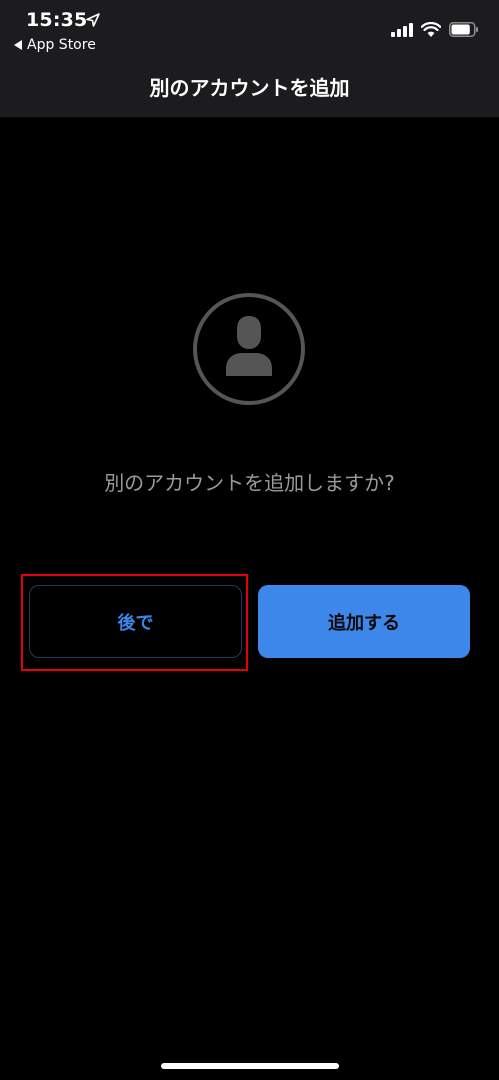 The width and height of the screenshot is (499, 1080). Describe the element at coordinates (135, 621) in the screenshot. I see `later-button: 後で` at that location.